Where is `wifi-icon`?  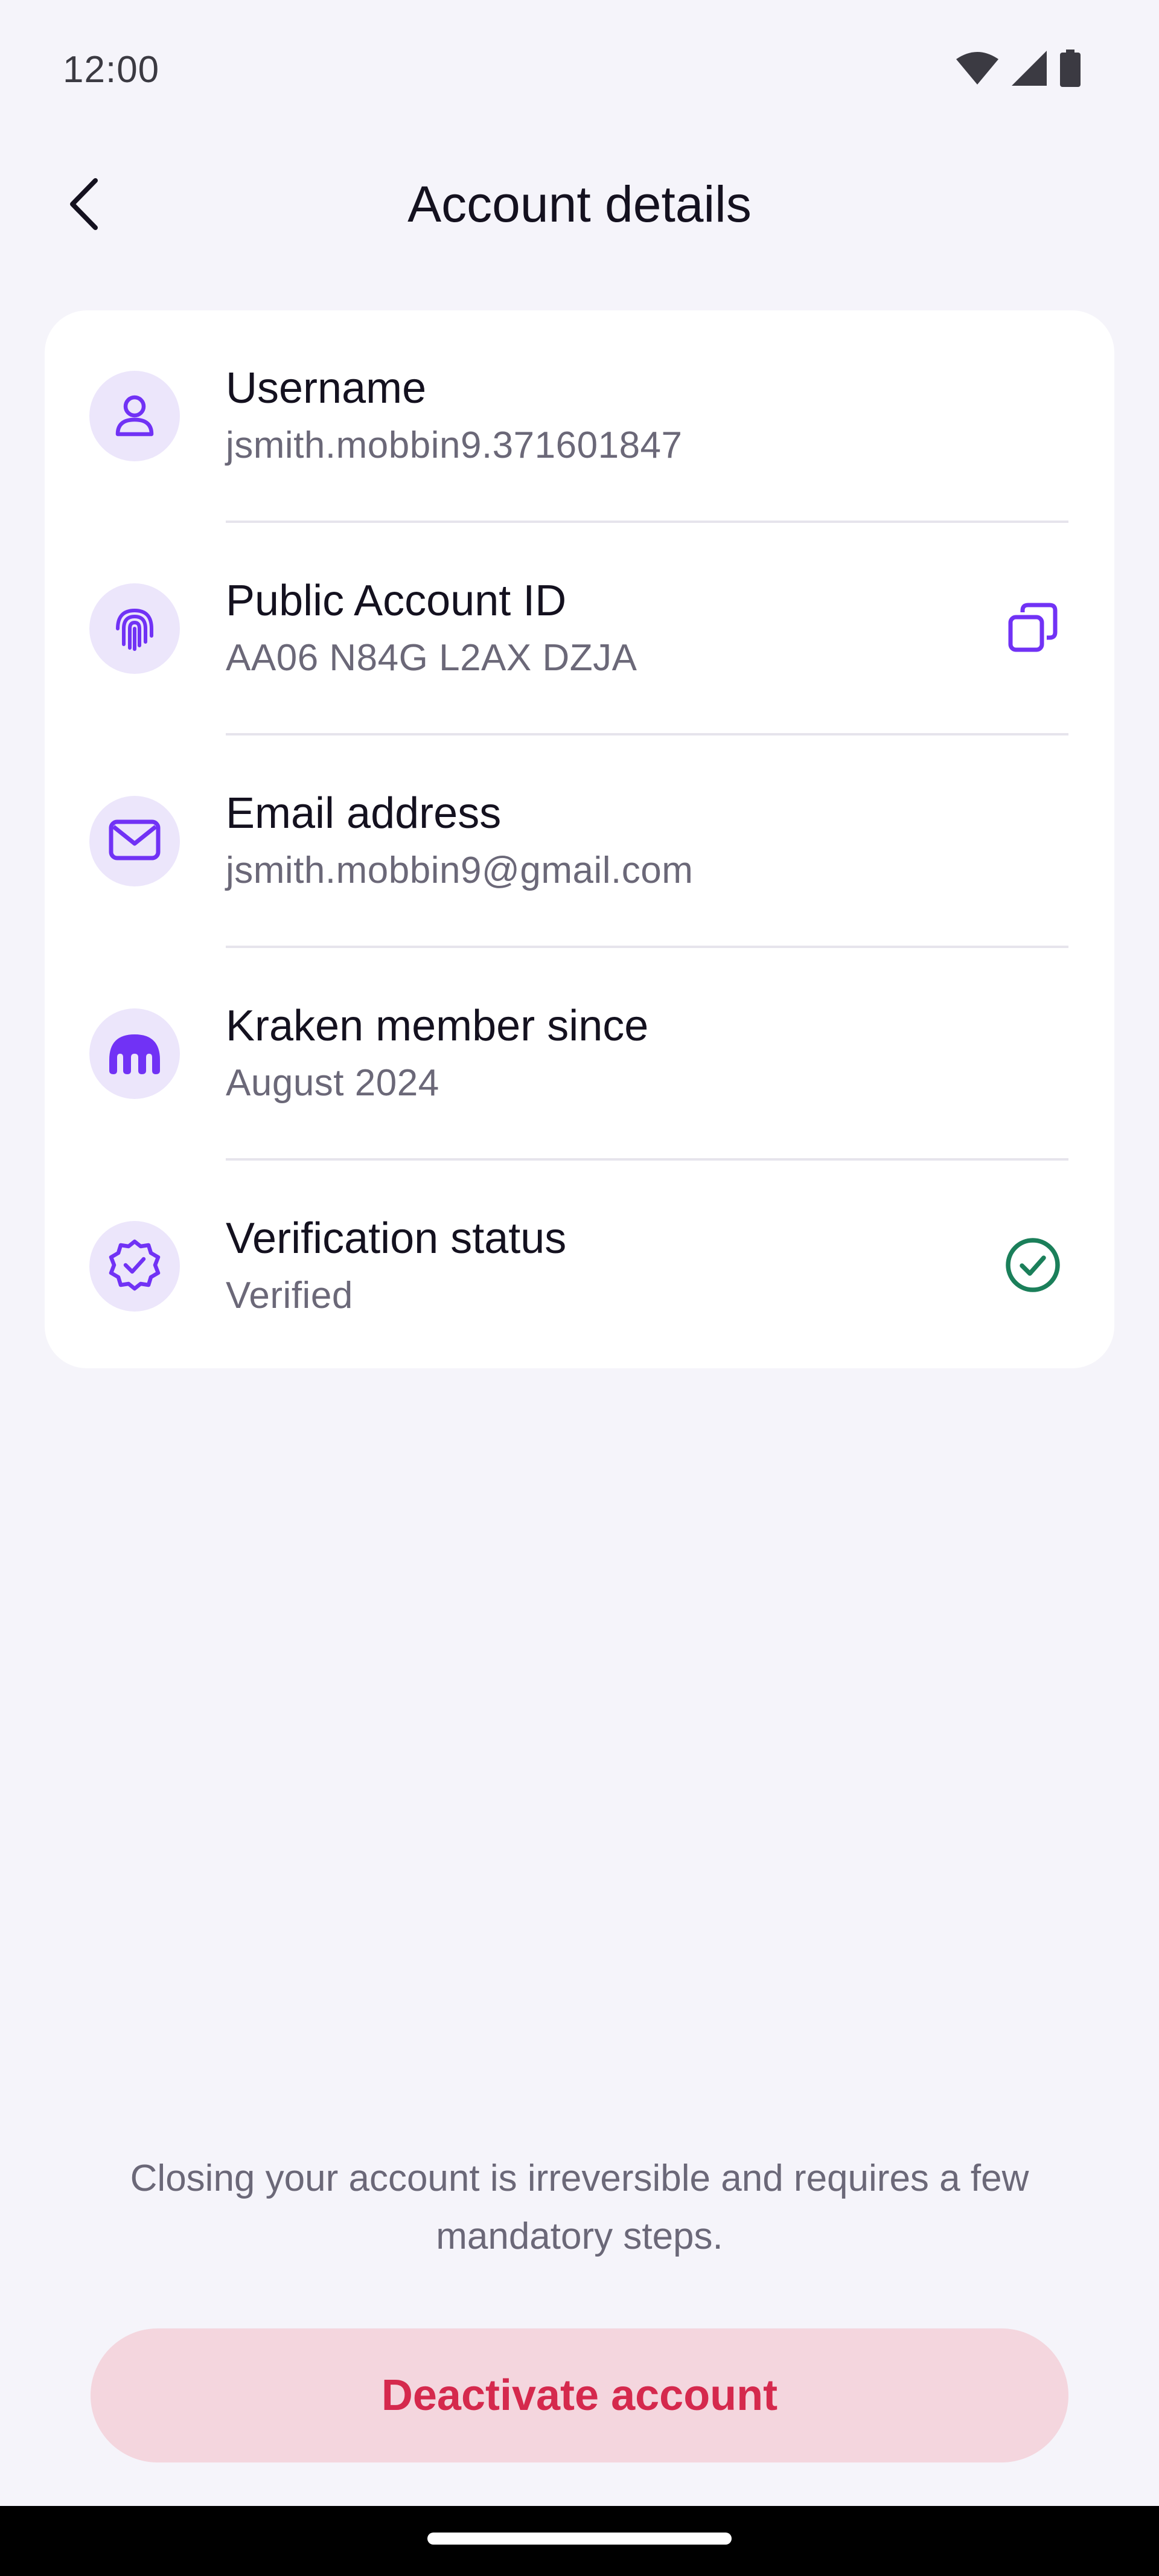 wifi-icon is located at coordinates (977, 70).